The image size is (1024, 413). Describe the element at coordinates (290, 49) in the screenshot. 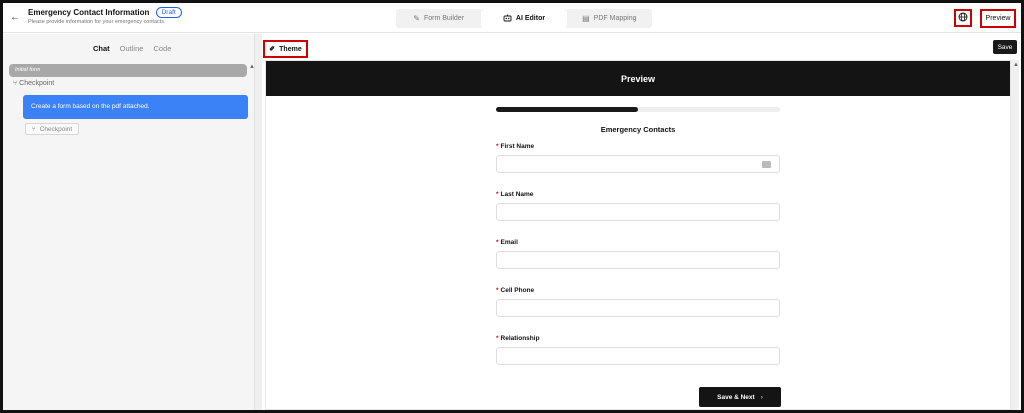

I see `theme-label: Theme` at that location.